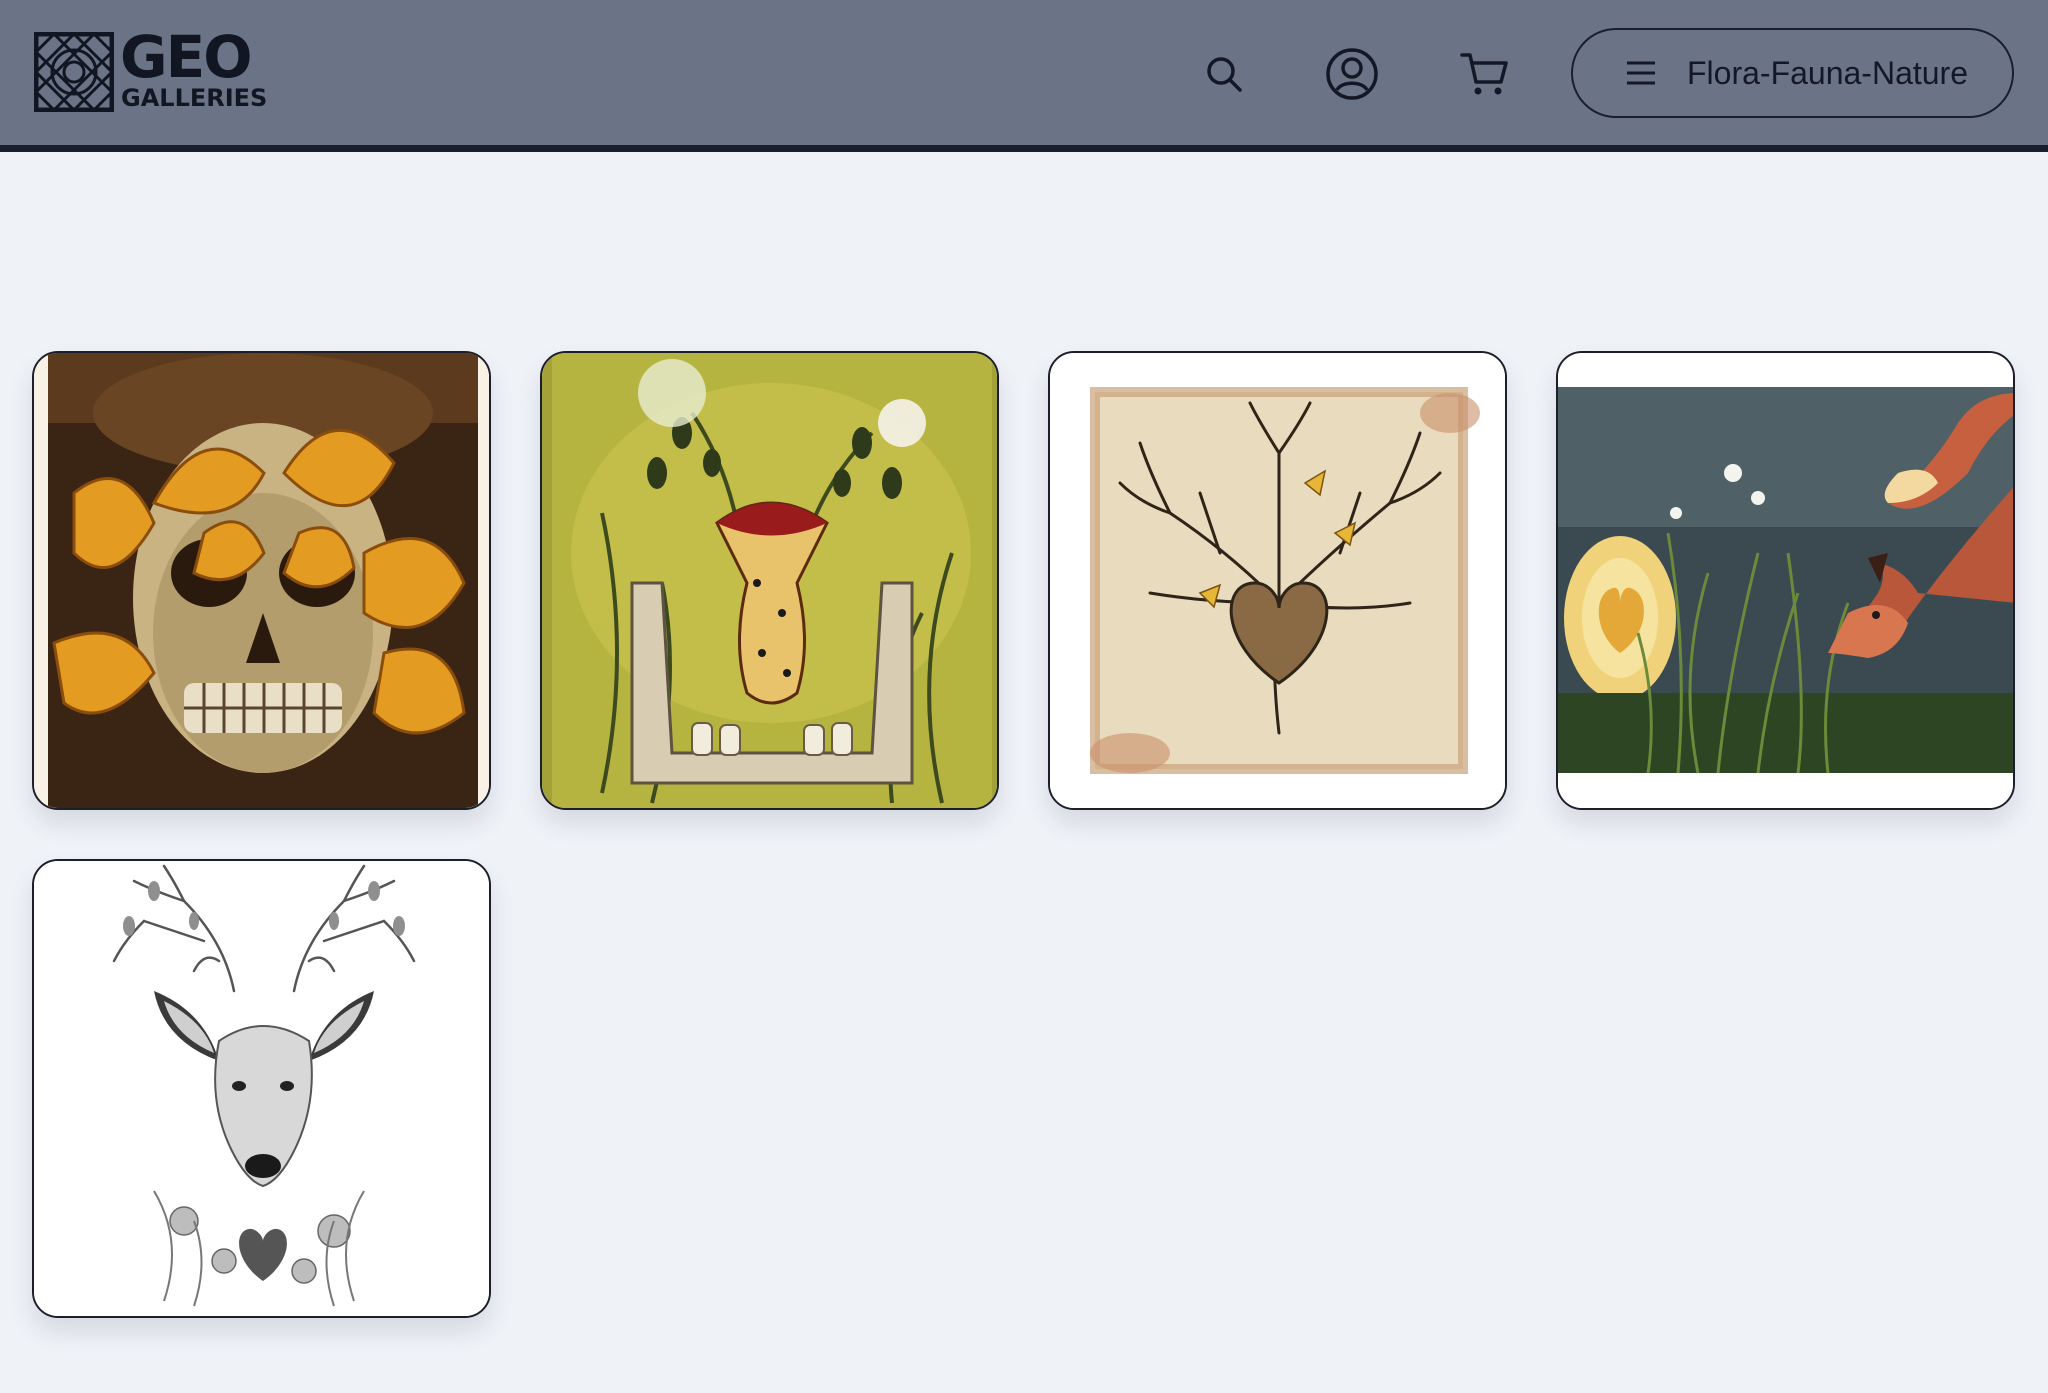 Image resolution: width=2048 pixels, height=1393 pixels. I want to click on category-menu-button: Flora-Fauna-Nature, so click(1792, 73).